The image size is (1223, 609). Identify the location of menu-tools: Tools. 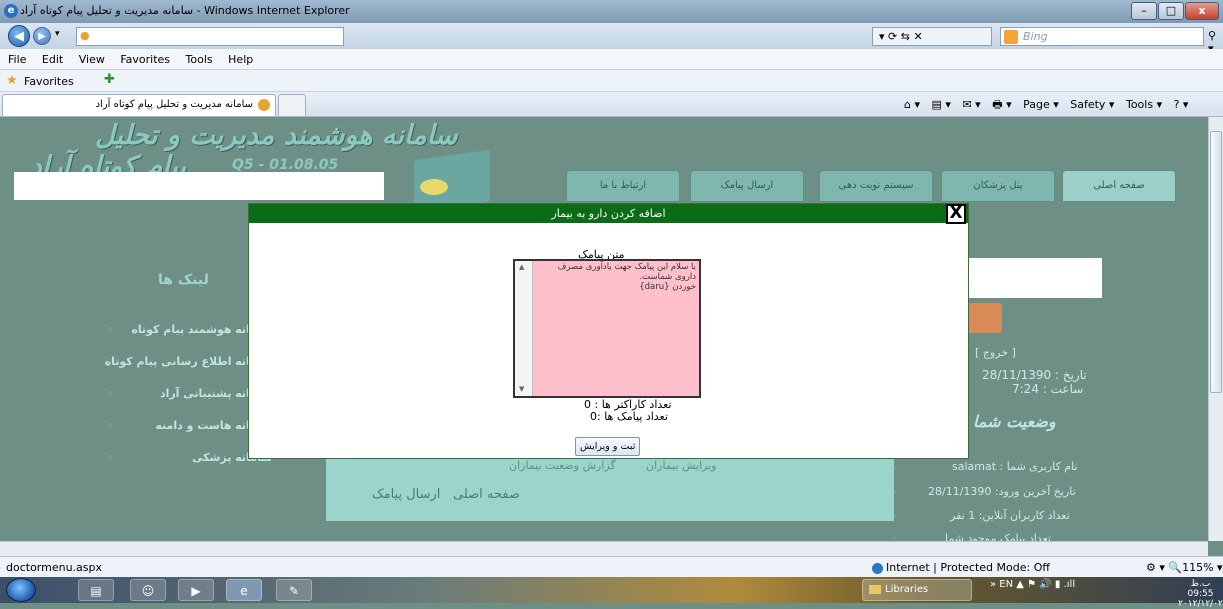
(199, 59).